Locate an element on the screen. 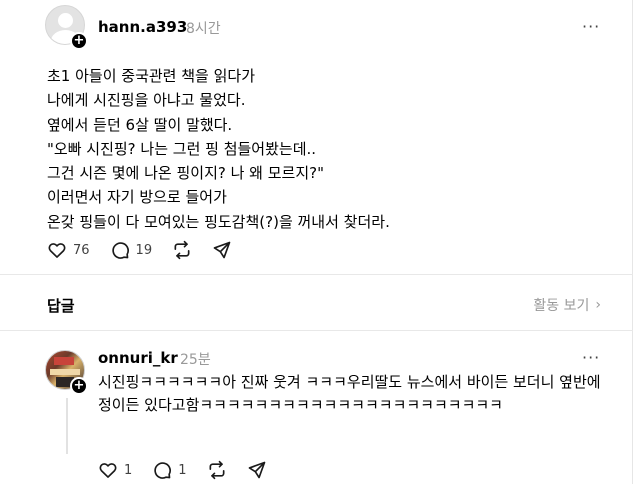 The width and height of the screenshot is (633, 484). post-text-line: 옆에서 듣던 6살 딸이 말했다. is located at coordinates (140, 124).